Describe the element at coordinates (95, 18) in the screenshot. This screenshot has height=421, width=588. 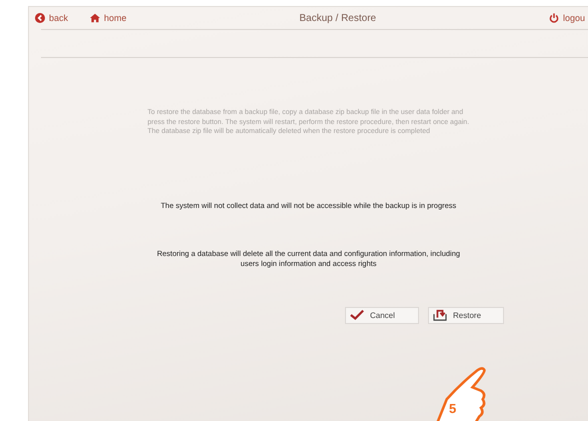
I see `home-icon` at that location.